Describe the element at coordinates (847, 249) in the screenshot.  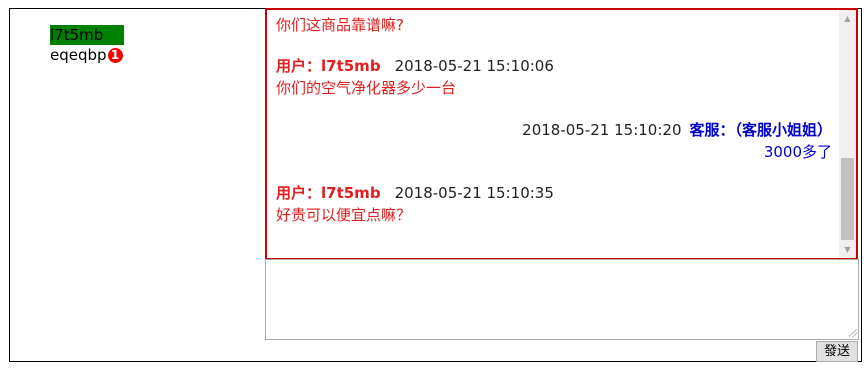
I see `scroll-down-arrow-icon: ▼` at that location.